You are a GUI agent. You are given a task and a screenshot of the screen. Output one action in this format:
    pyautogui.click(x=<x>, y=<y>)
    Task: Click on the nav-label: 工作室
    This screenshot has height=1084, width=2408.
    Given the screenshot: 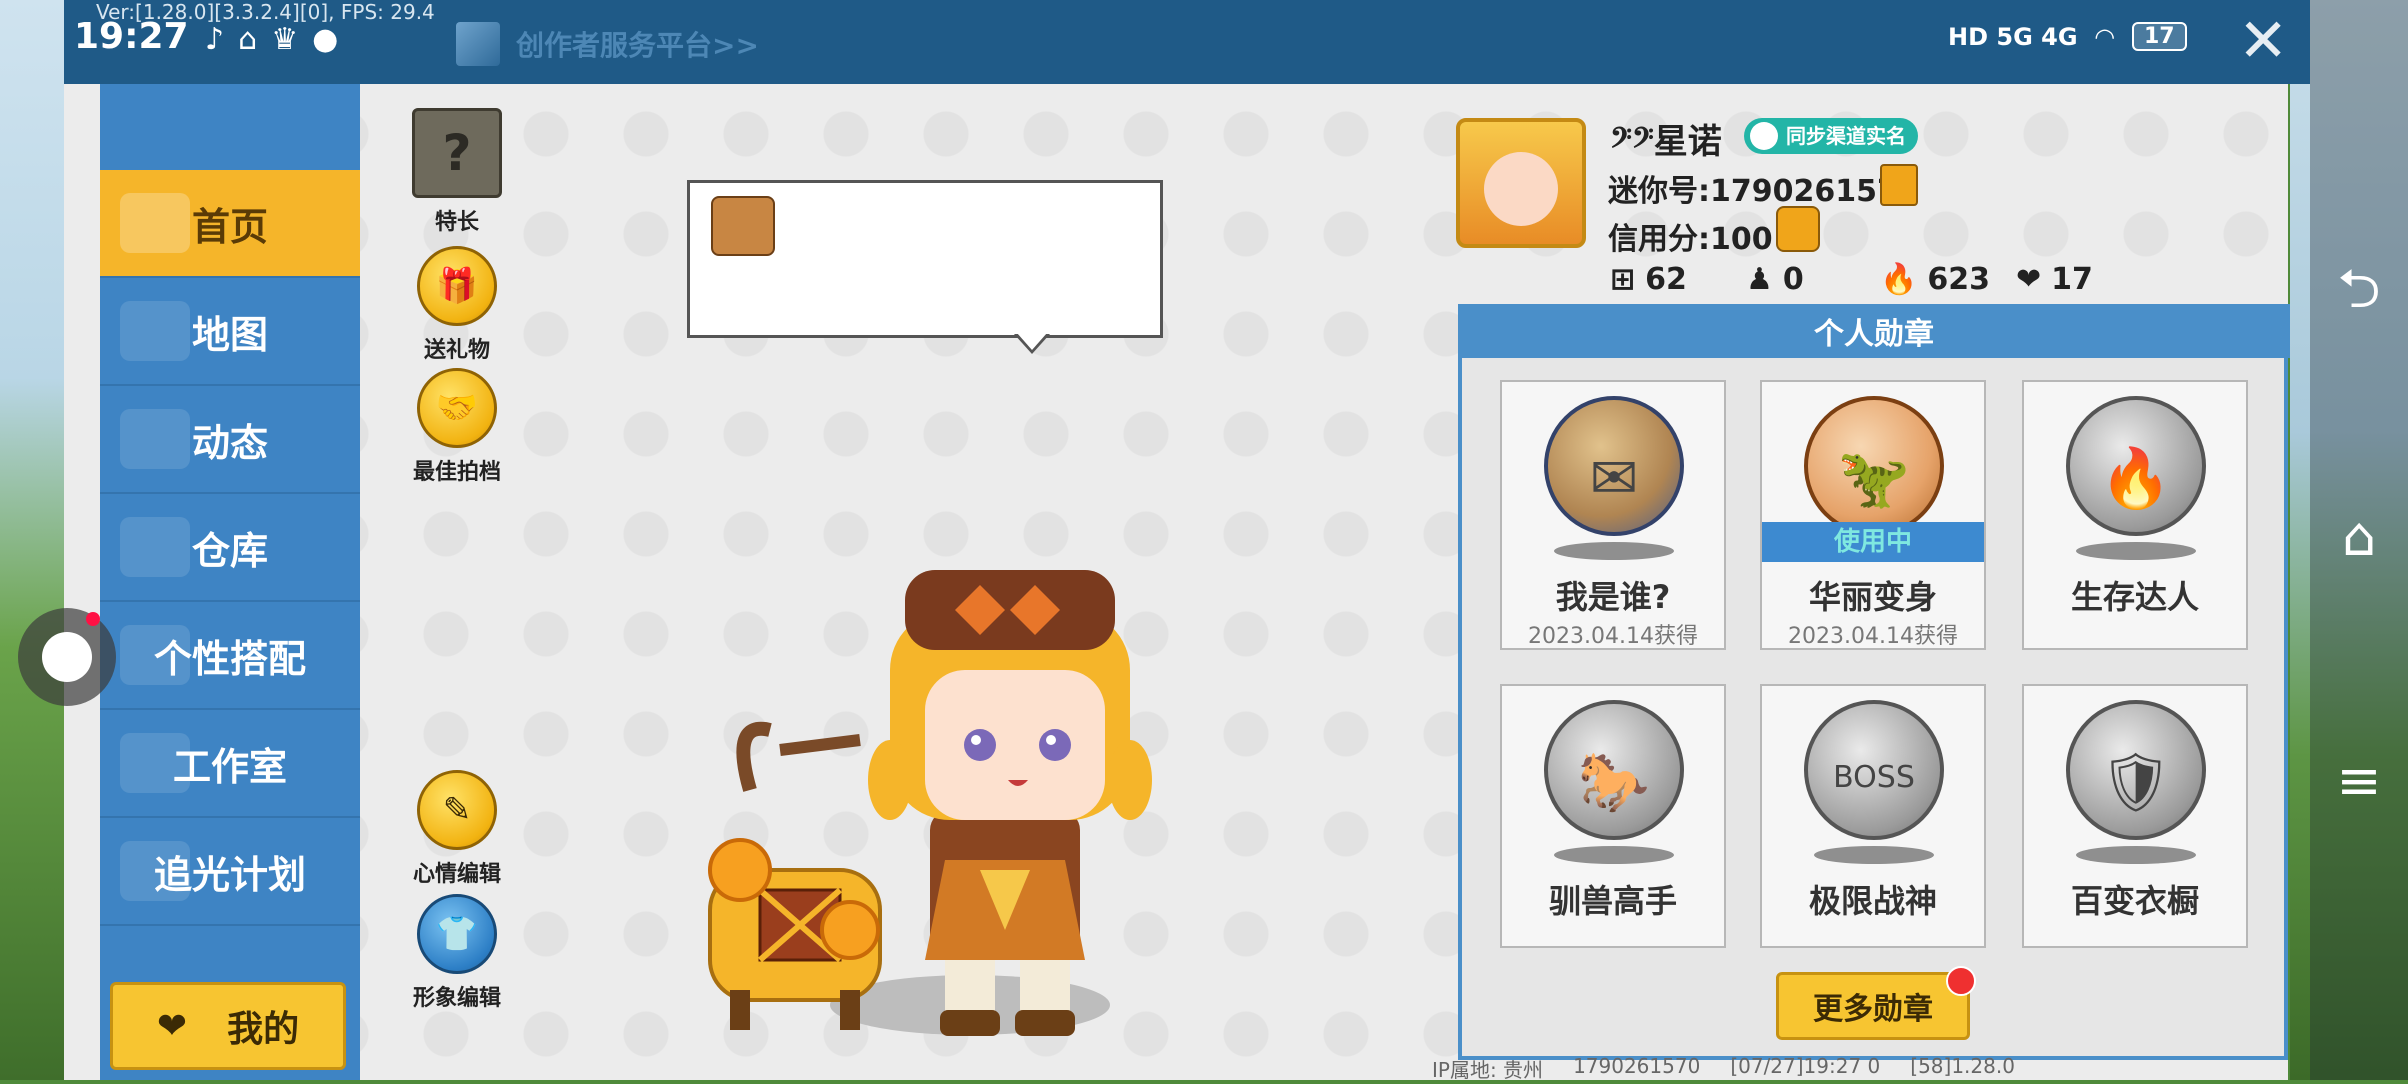 What is the action you would take?
    pyautogui.click(x=229, y=766)
    